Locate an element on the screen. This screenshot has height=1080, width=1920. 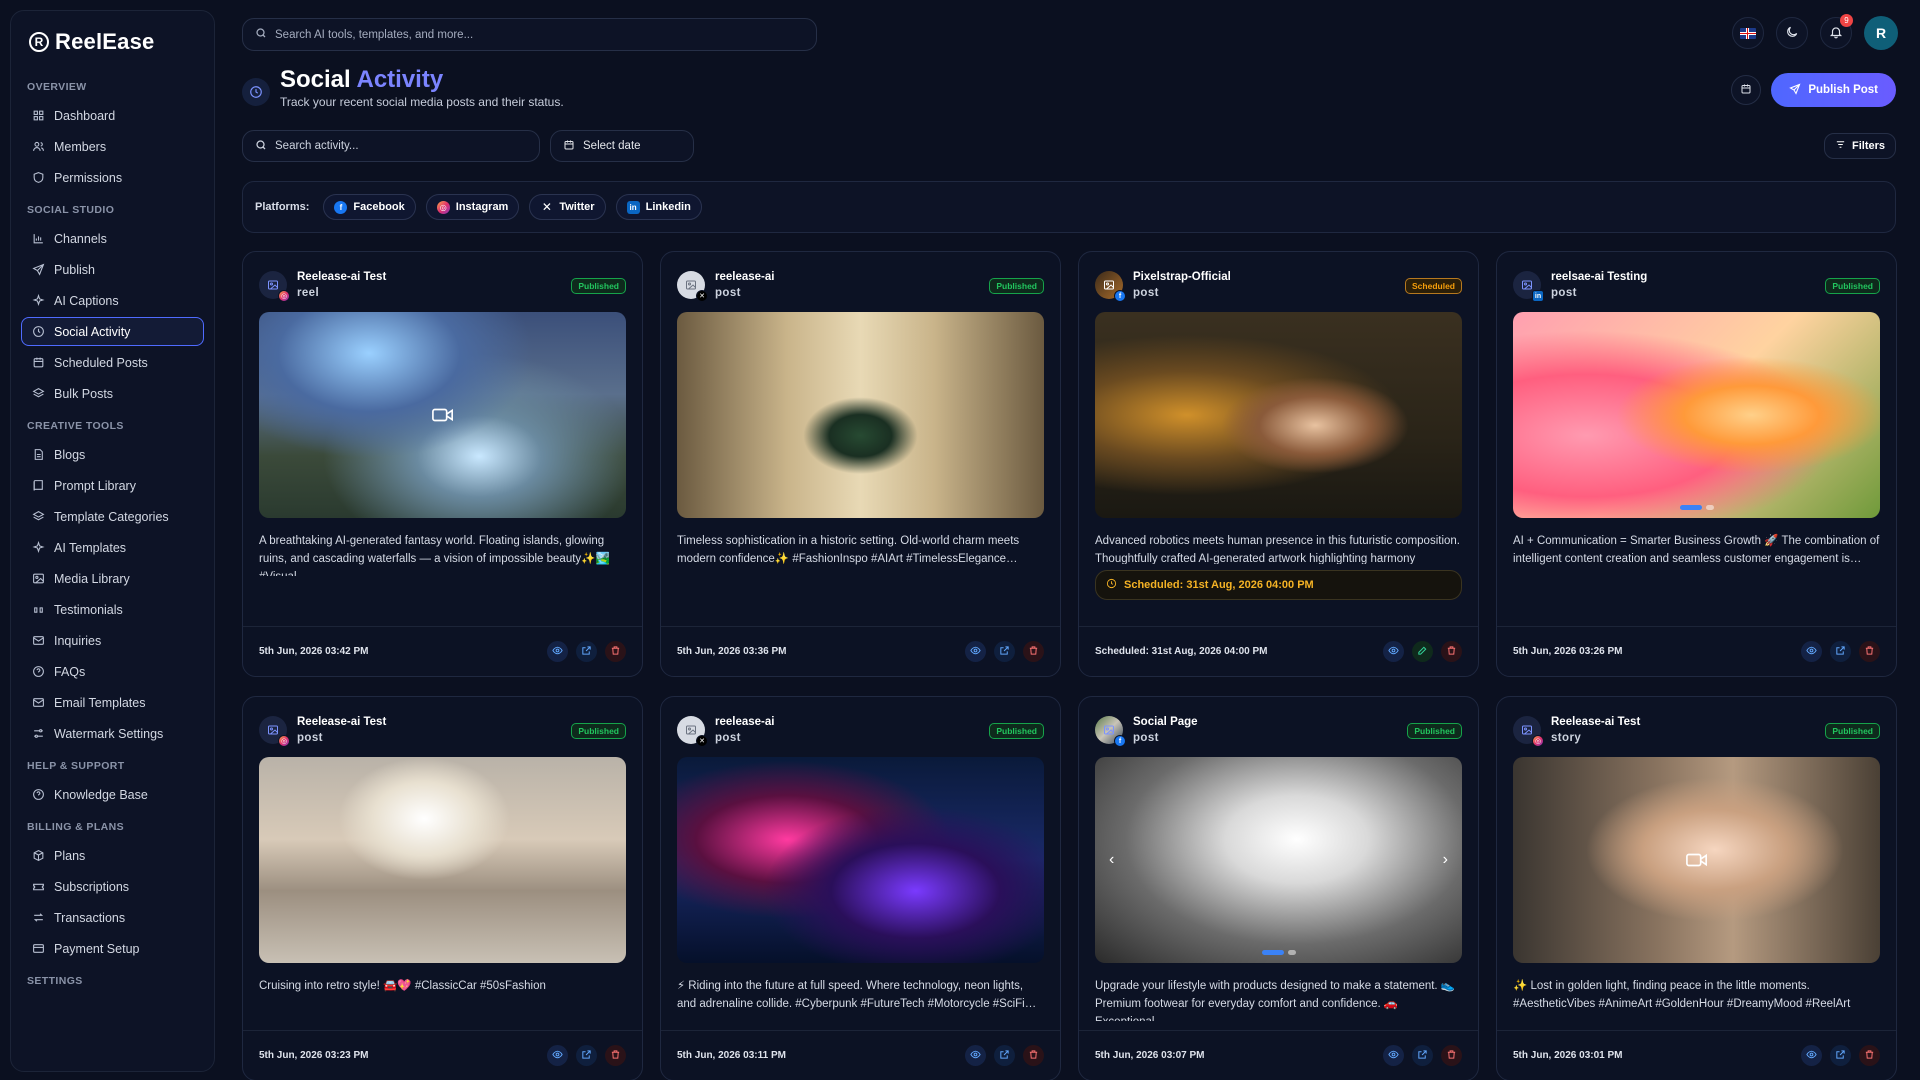
sidebar-item-scheduled-posts: Scheduled Posts is located at coordinates (112, 362).